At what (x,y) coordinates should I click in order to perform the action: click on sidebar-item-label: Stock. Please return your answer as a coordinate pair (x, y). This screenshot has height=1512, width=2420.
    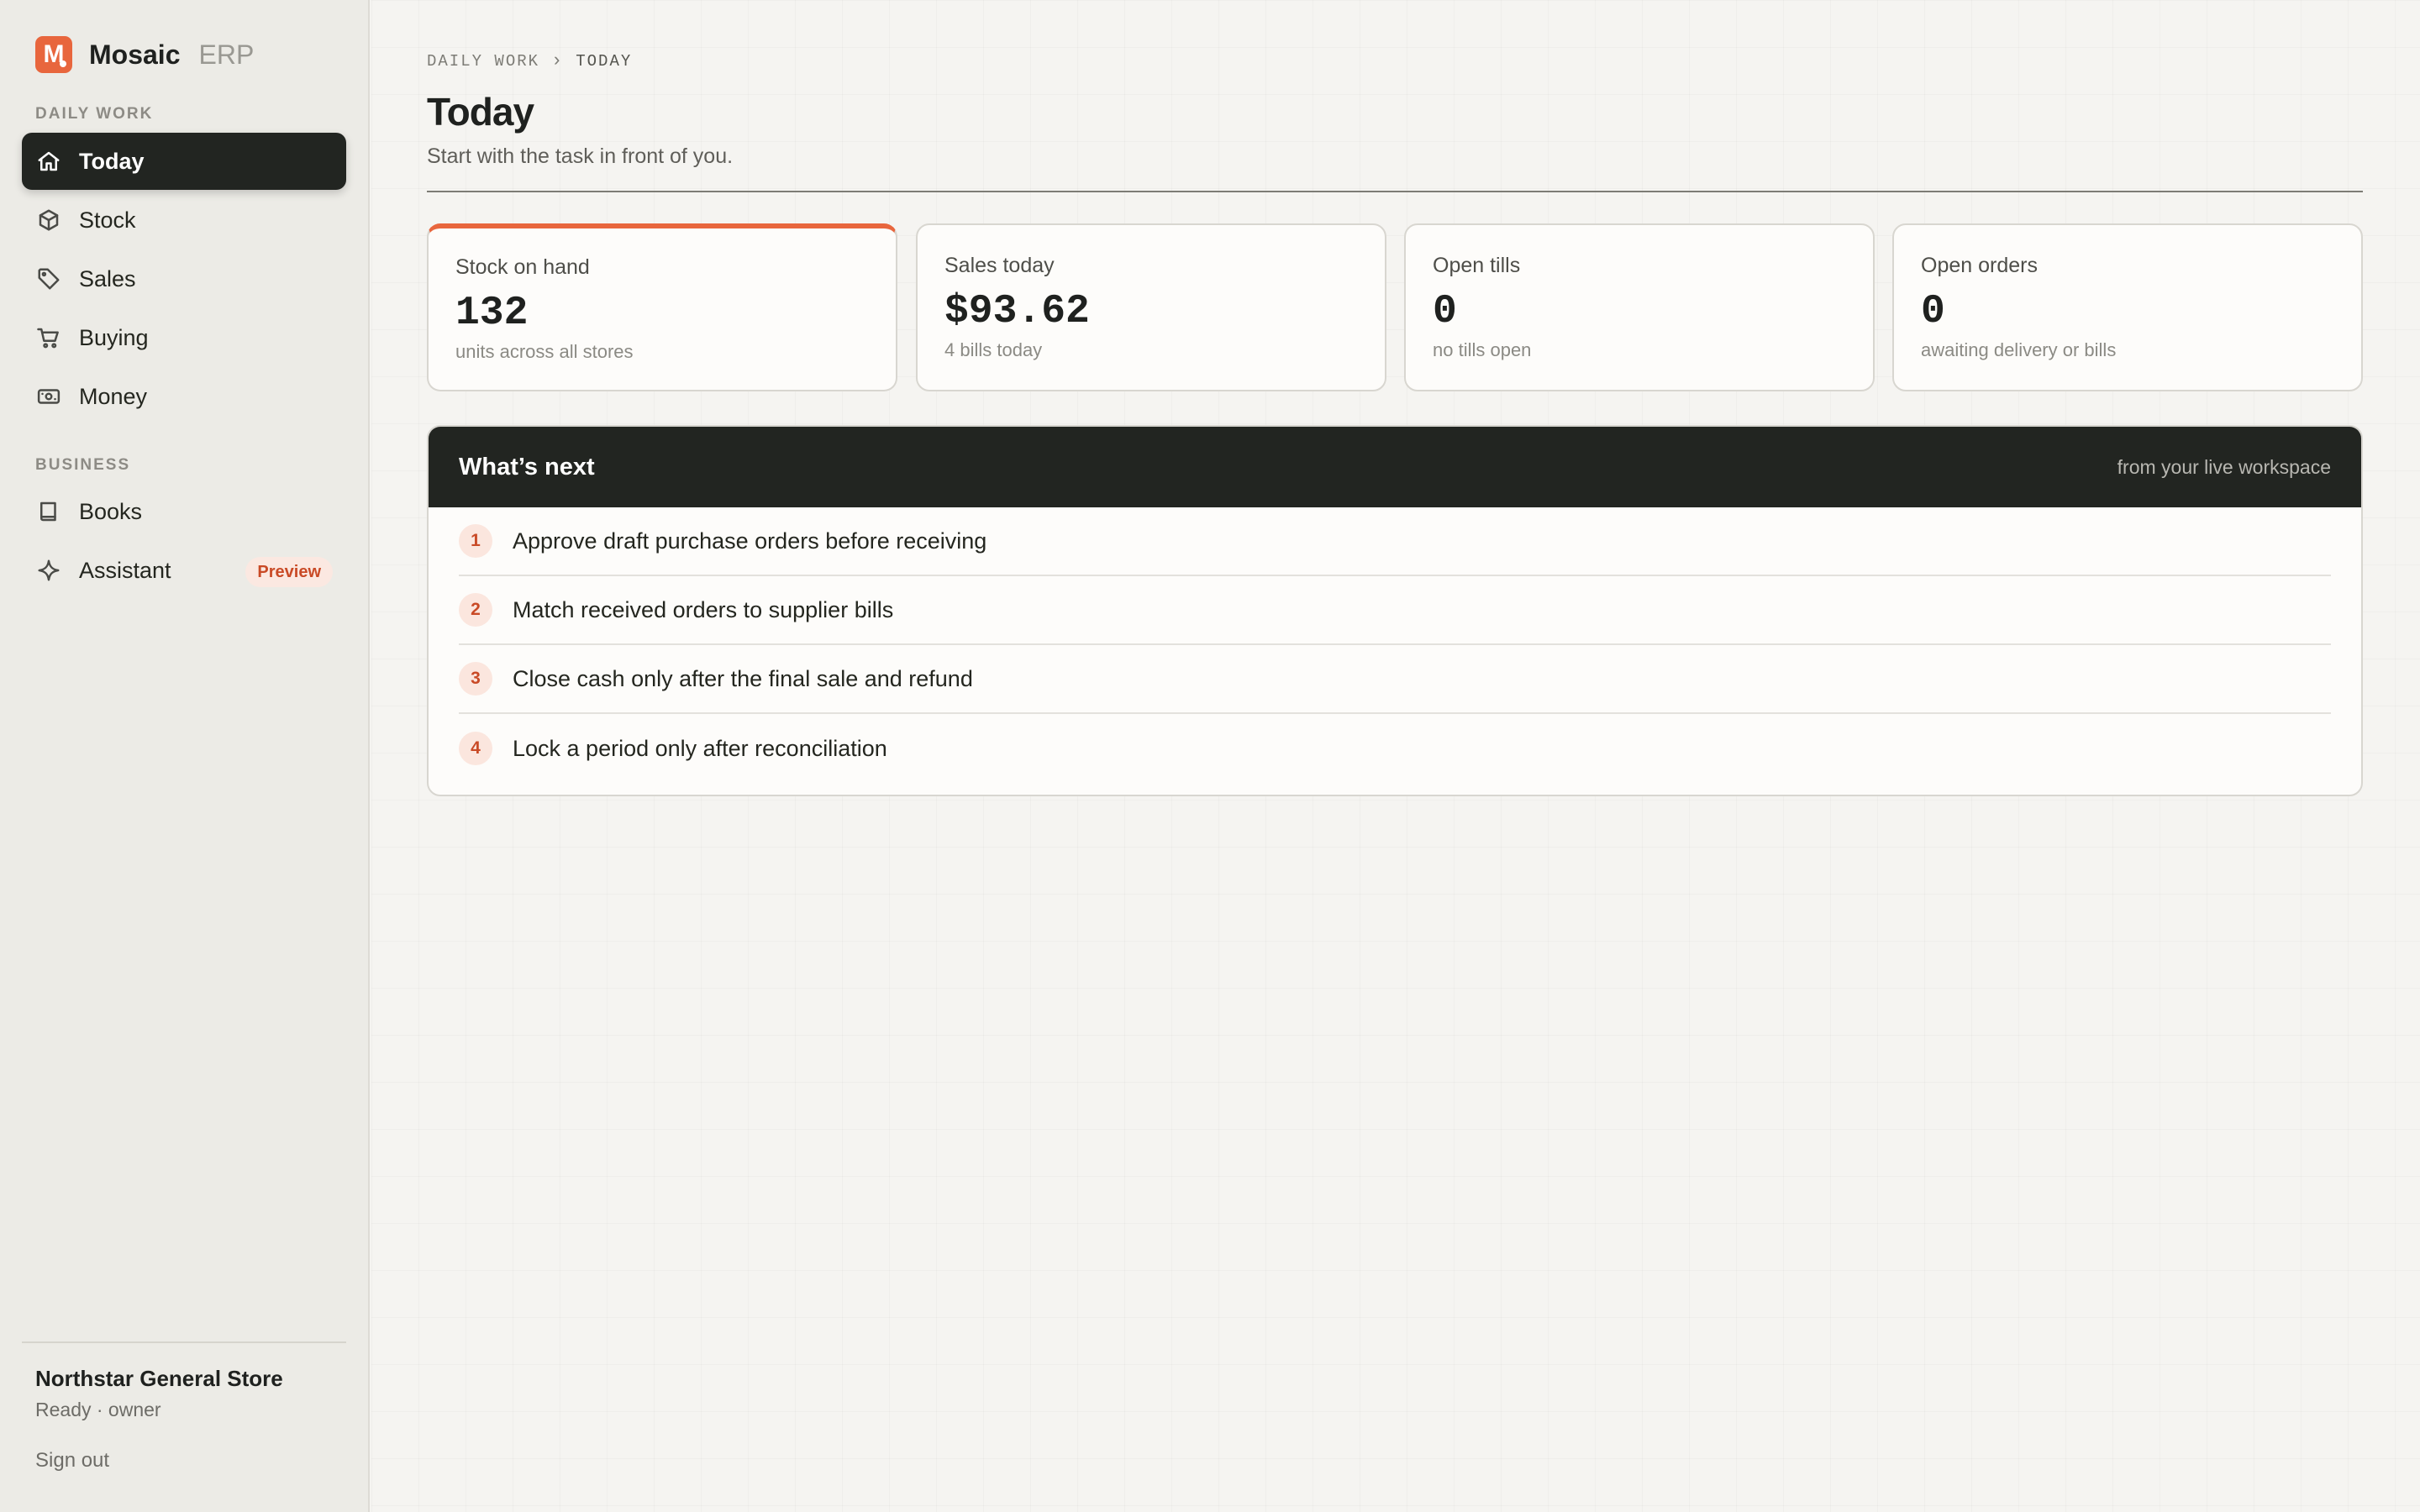
    Looking at the image, I should click on (107, 220).